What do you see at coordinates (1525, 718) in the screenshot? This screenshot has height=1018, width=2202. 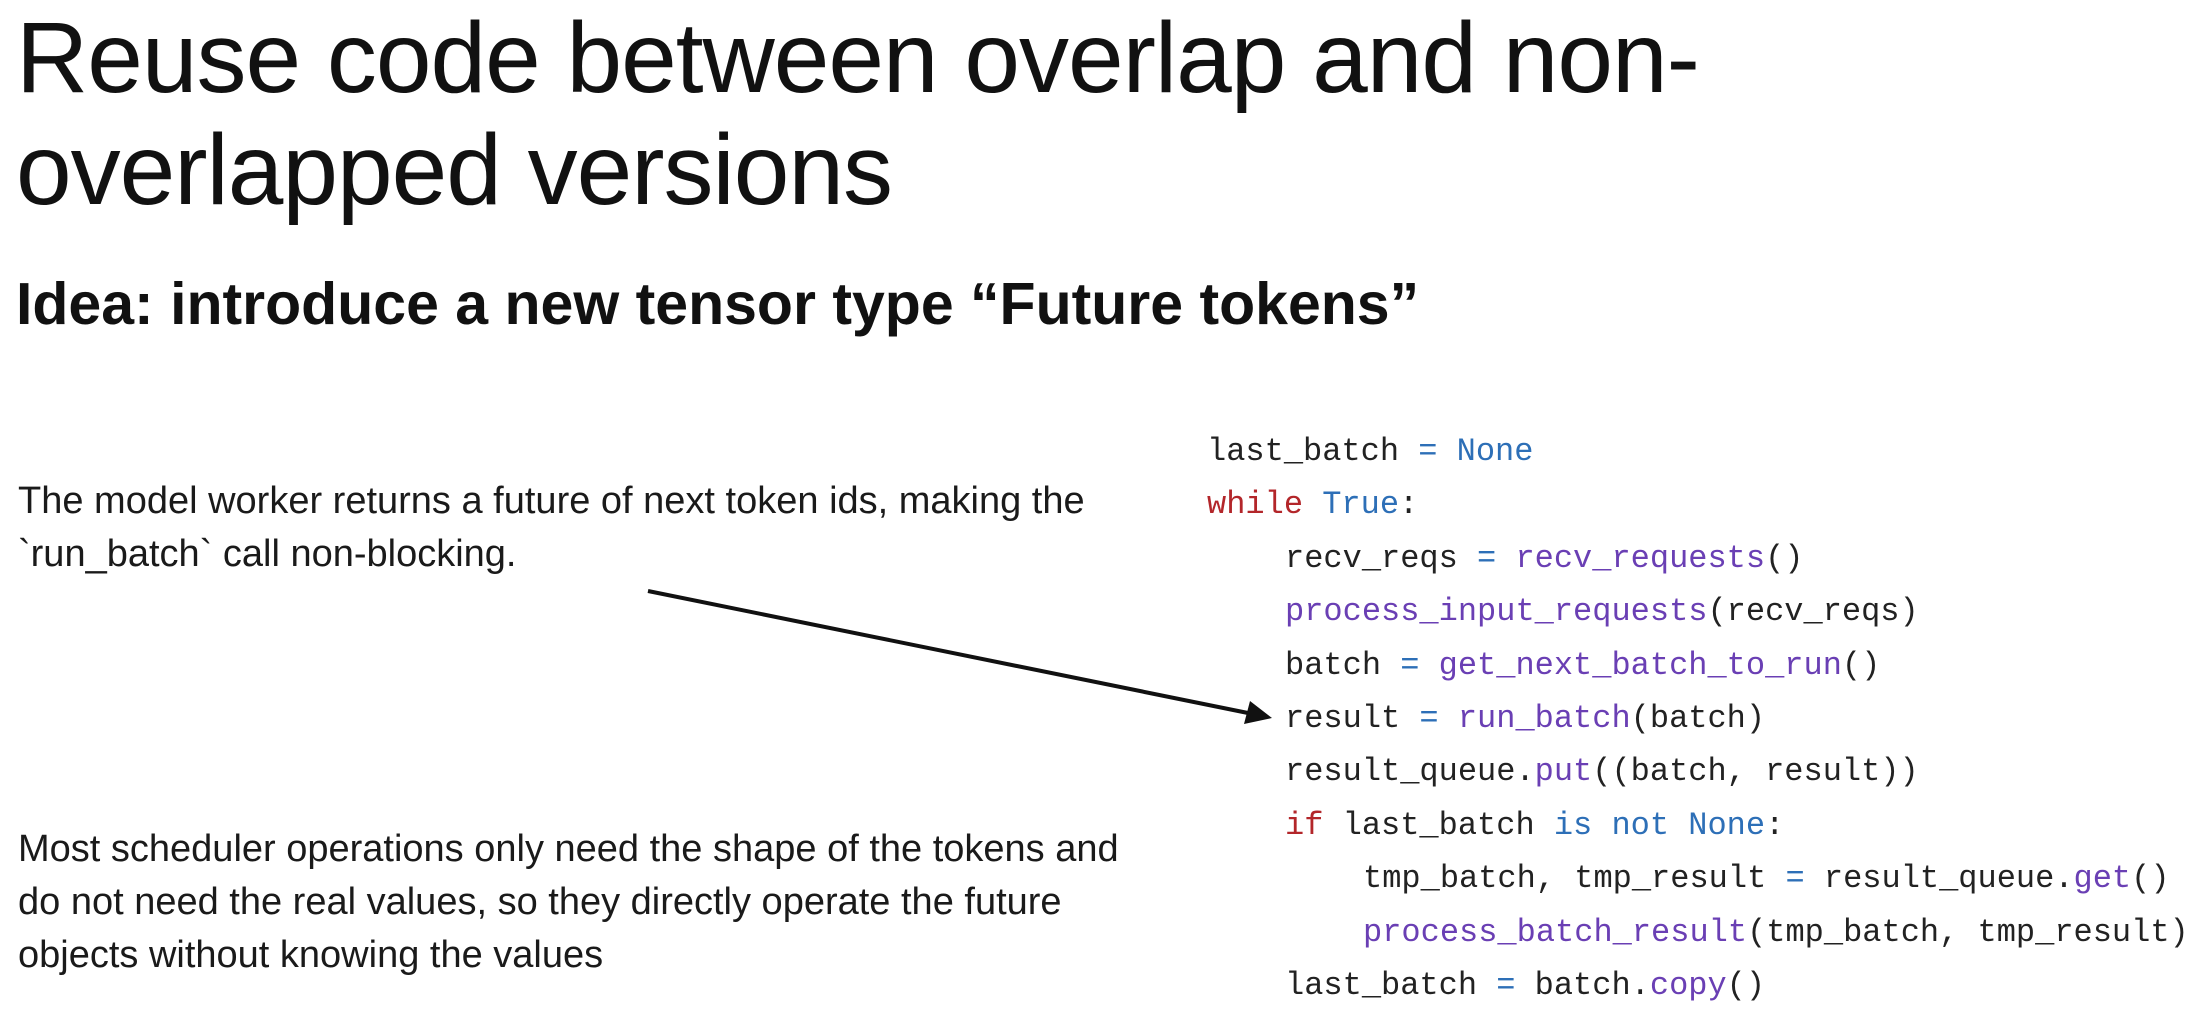 I see `code-line-6: result = run_batch(batch)` at bounding box center [1525, 718].